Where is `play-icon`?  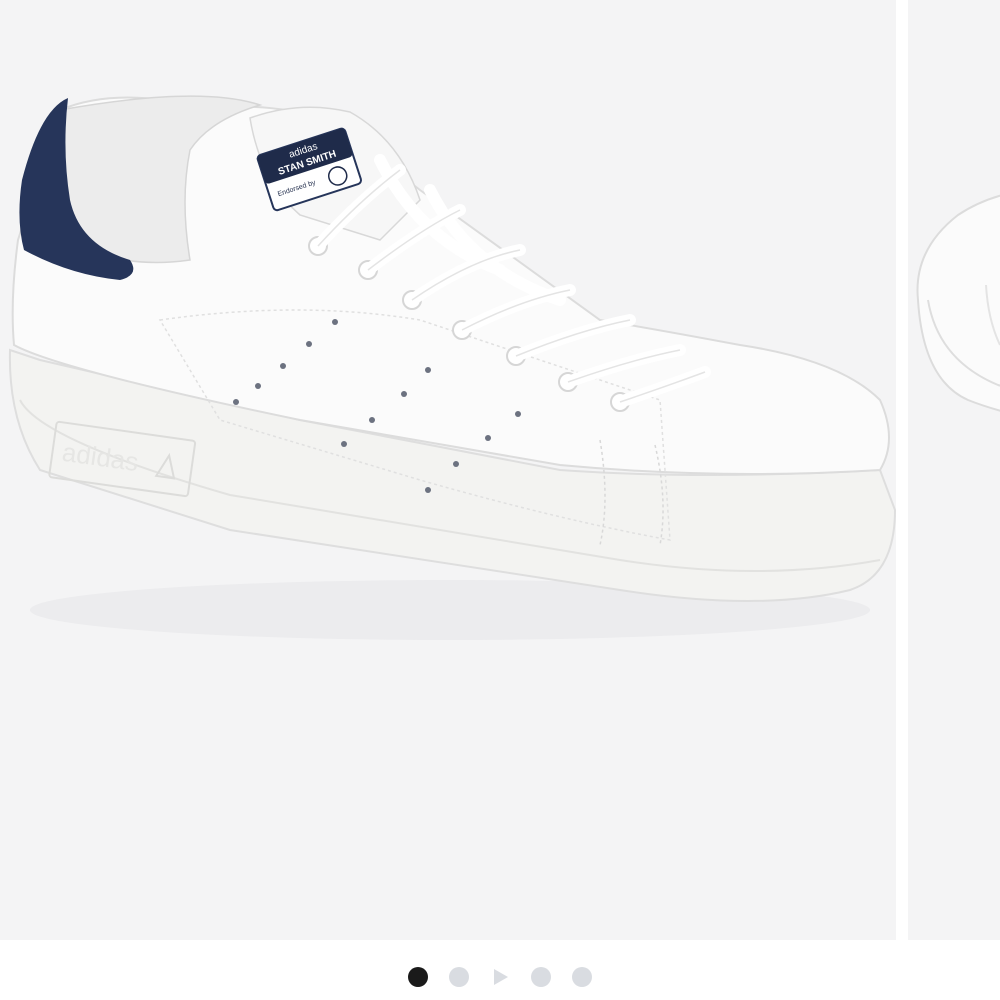
play-icon is located at coordinates (501, 977).